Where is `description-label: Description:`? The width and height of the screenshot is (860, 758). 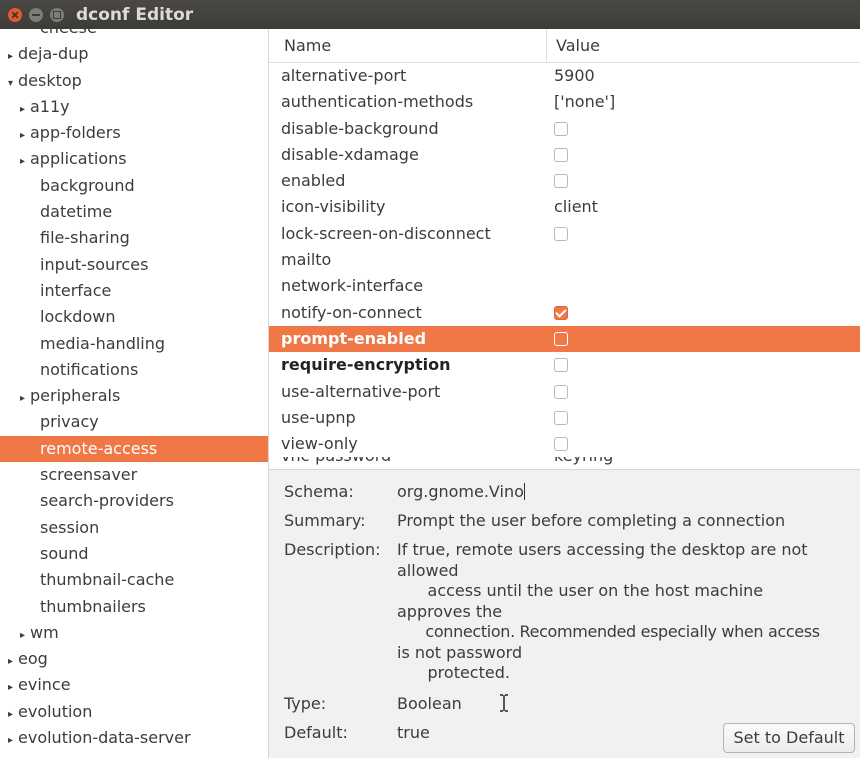 description-label: Description: is located at coordinates (332, 549).